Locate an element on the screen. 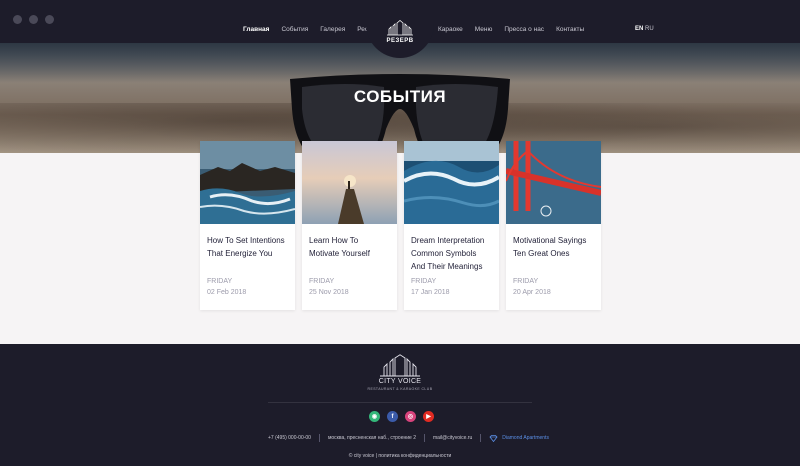 Image resolution: width=800 pixels, height=466 pixels. footer-brand: CITY VOICE is located at coordinates (400, 381).